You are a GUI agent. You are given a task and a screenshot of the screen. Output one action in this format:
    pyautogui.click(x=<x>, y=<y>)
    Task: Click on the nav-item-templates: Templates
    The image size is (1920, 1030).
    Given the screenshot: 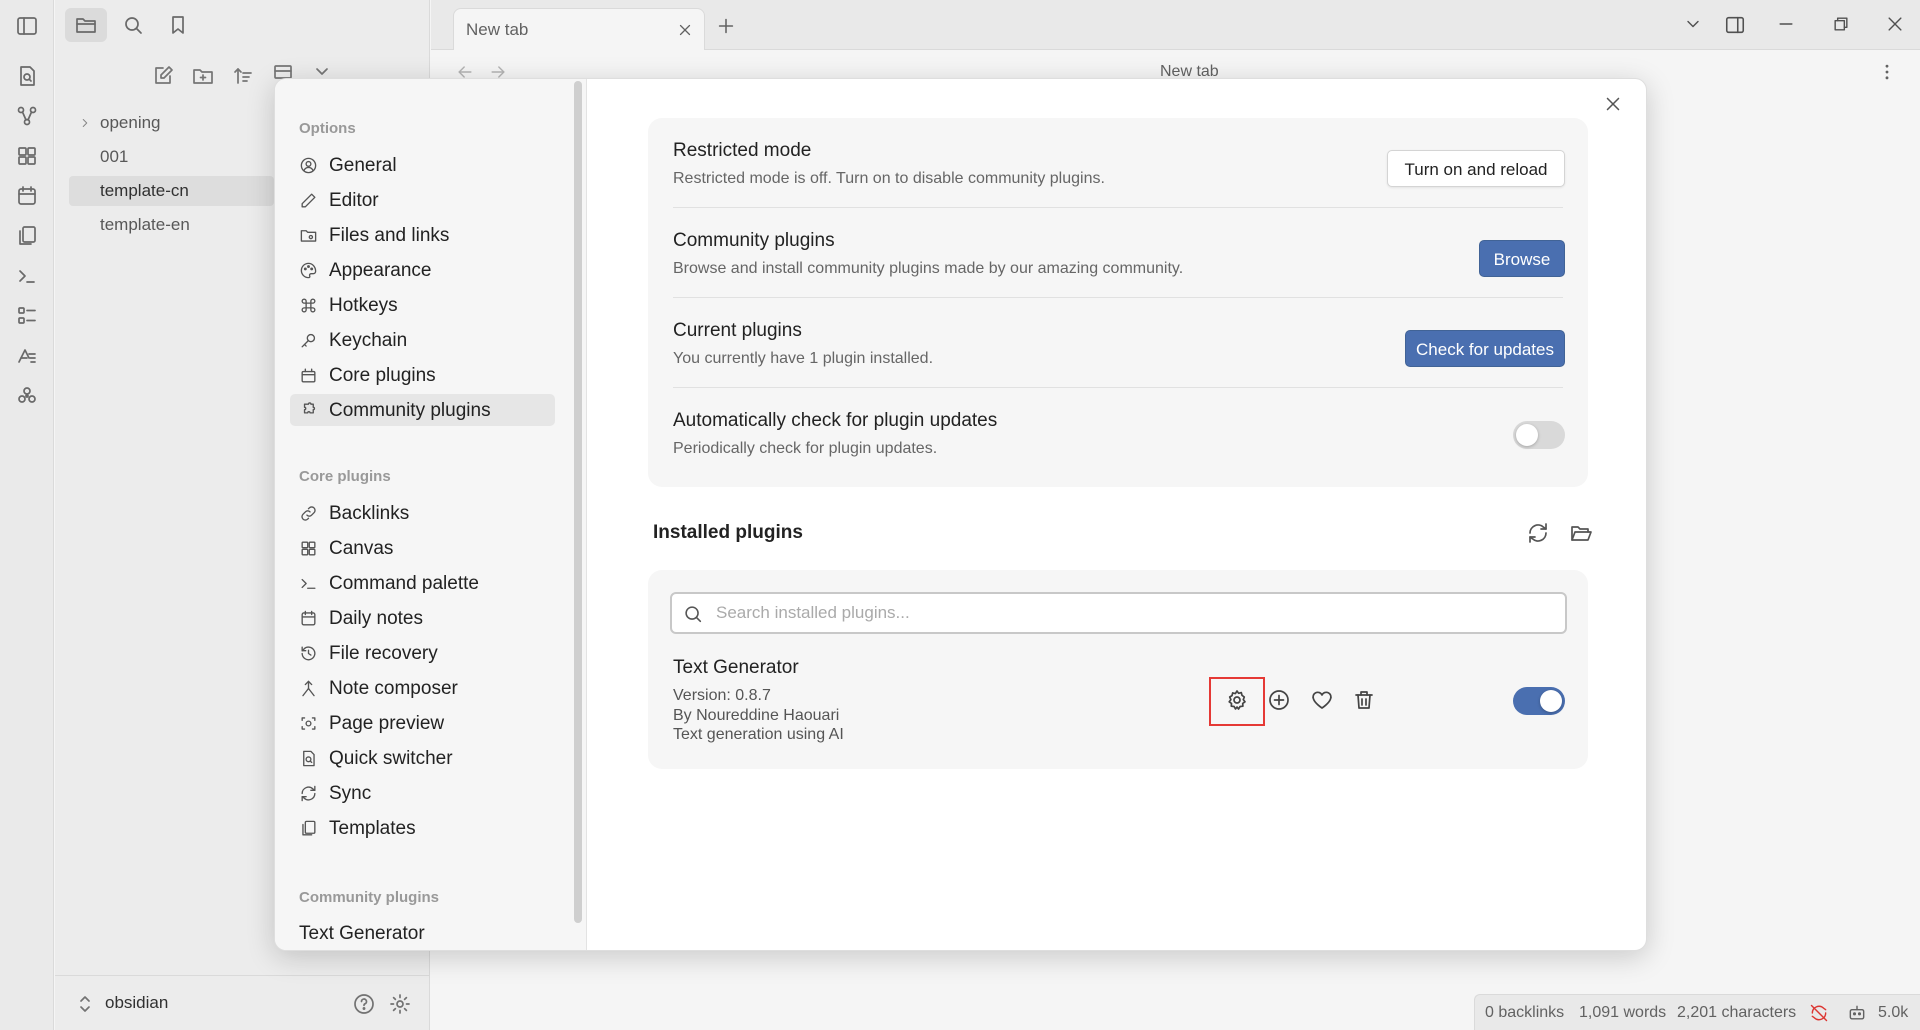 What is the action you would take?
    pyautogui.click(x=422, y=828)
    